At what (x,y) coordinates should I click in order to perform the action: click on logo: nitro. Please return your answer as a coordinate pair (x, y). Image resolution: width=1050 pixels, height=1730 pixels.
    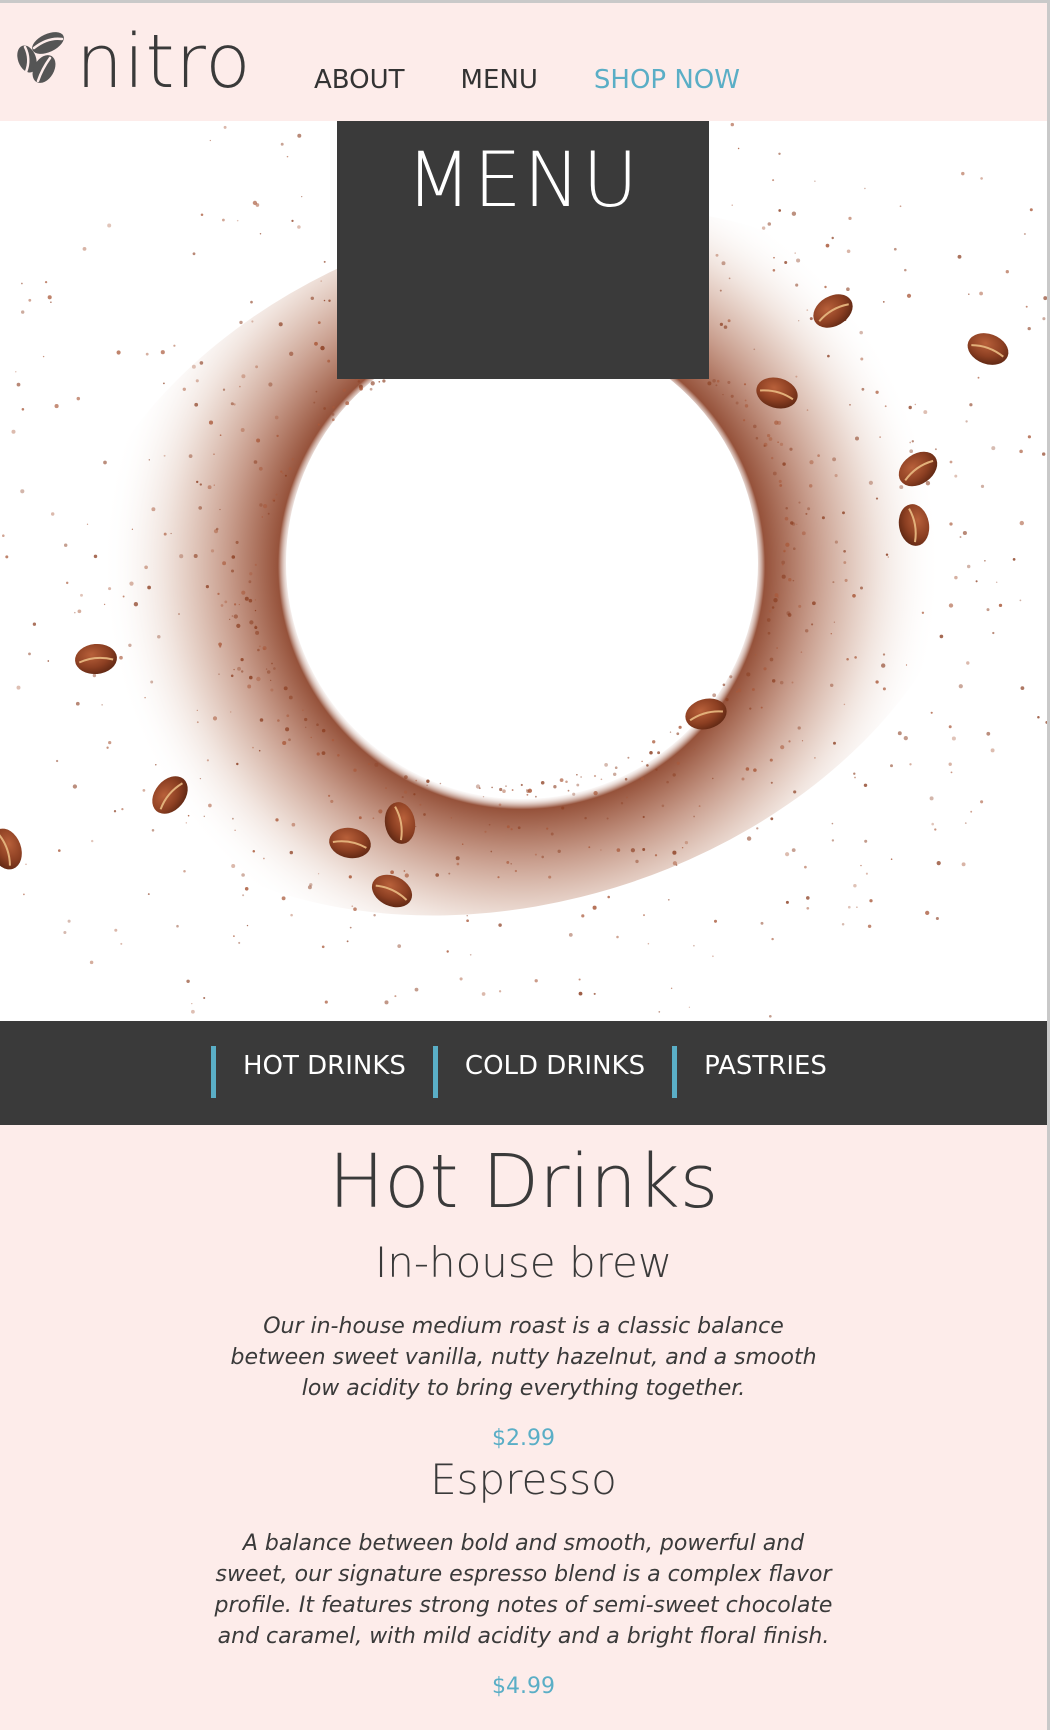
    Looking at the image, I should click on (132, 62).